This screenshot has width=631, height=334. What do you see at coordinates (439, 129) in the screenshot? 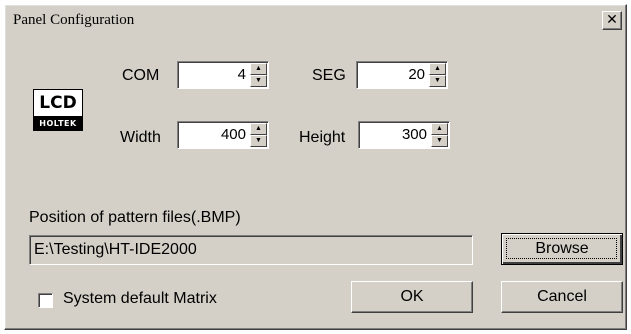
I see `height-up-arrow-icon: ▲` at bounding box center [439, 129].